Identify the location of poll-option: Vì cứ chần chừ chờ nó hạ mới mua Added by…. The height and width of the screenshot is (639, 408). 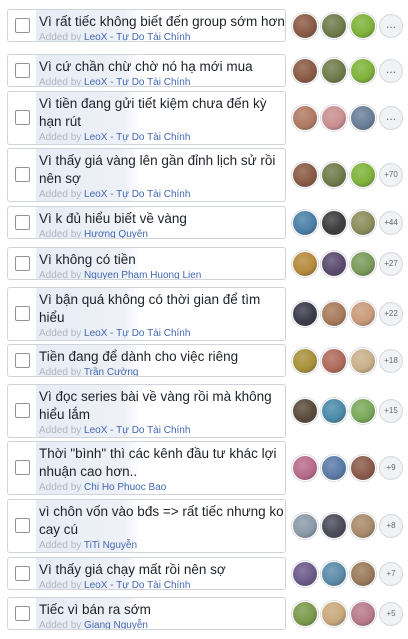
(146, 70).